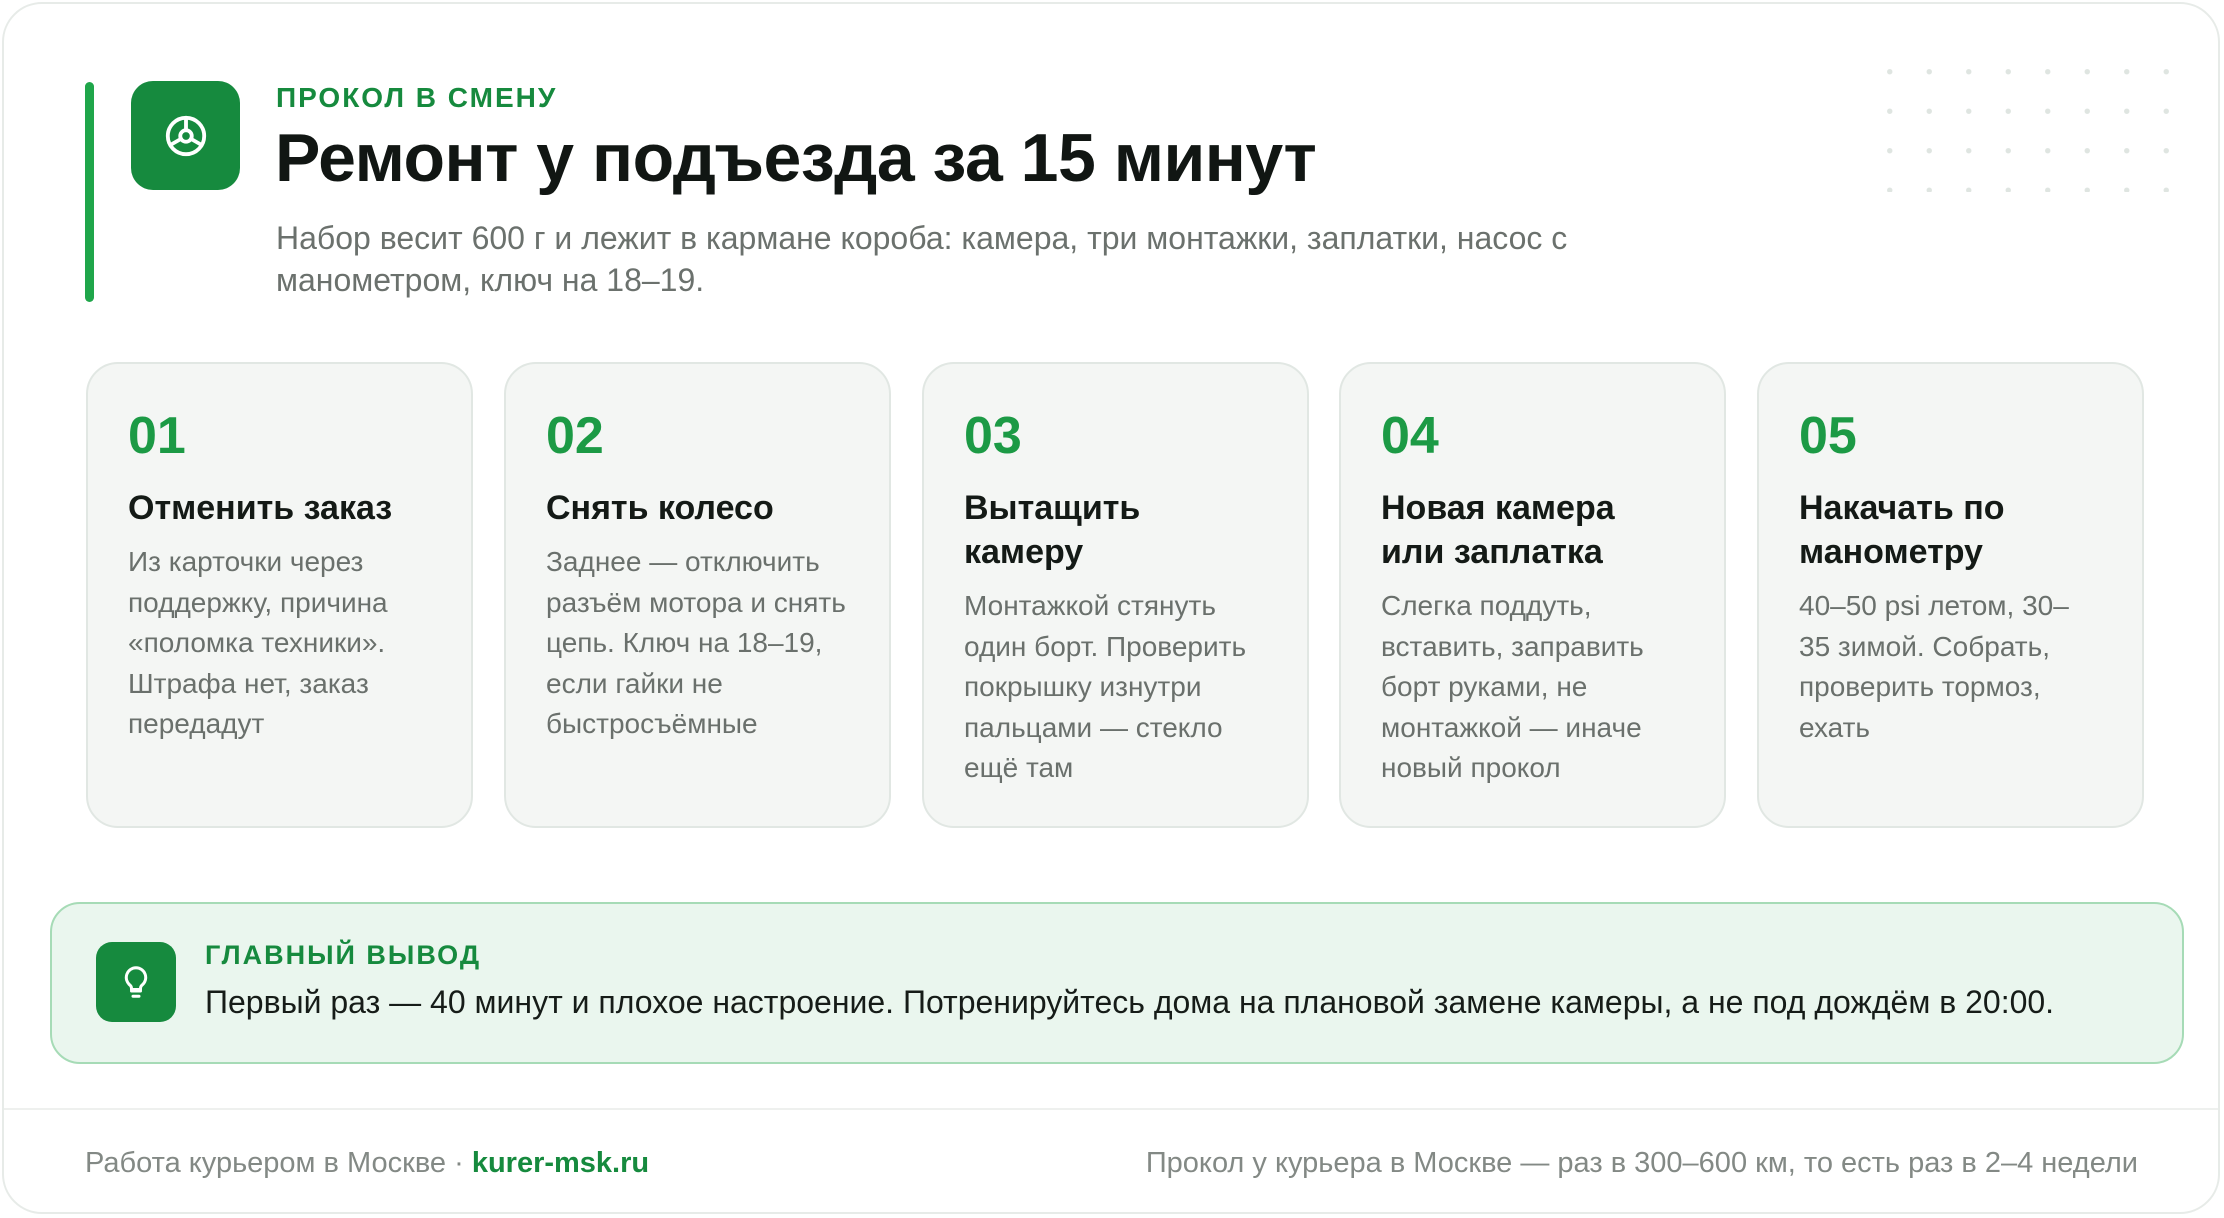  I want to click on step-title: Накачать по манометру, so click(1902, 530).